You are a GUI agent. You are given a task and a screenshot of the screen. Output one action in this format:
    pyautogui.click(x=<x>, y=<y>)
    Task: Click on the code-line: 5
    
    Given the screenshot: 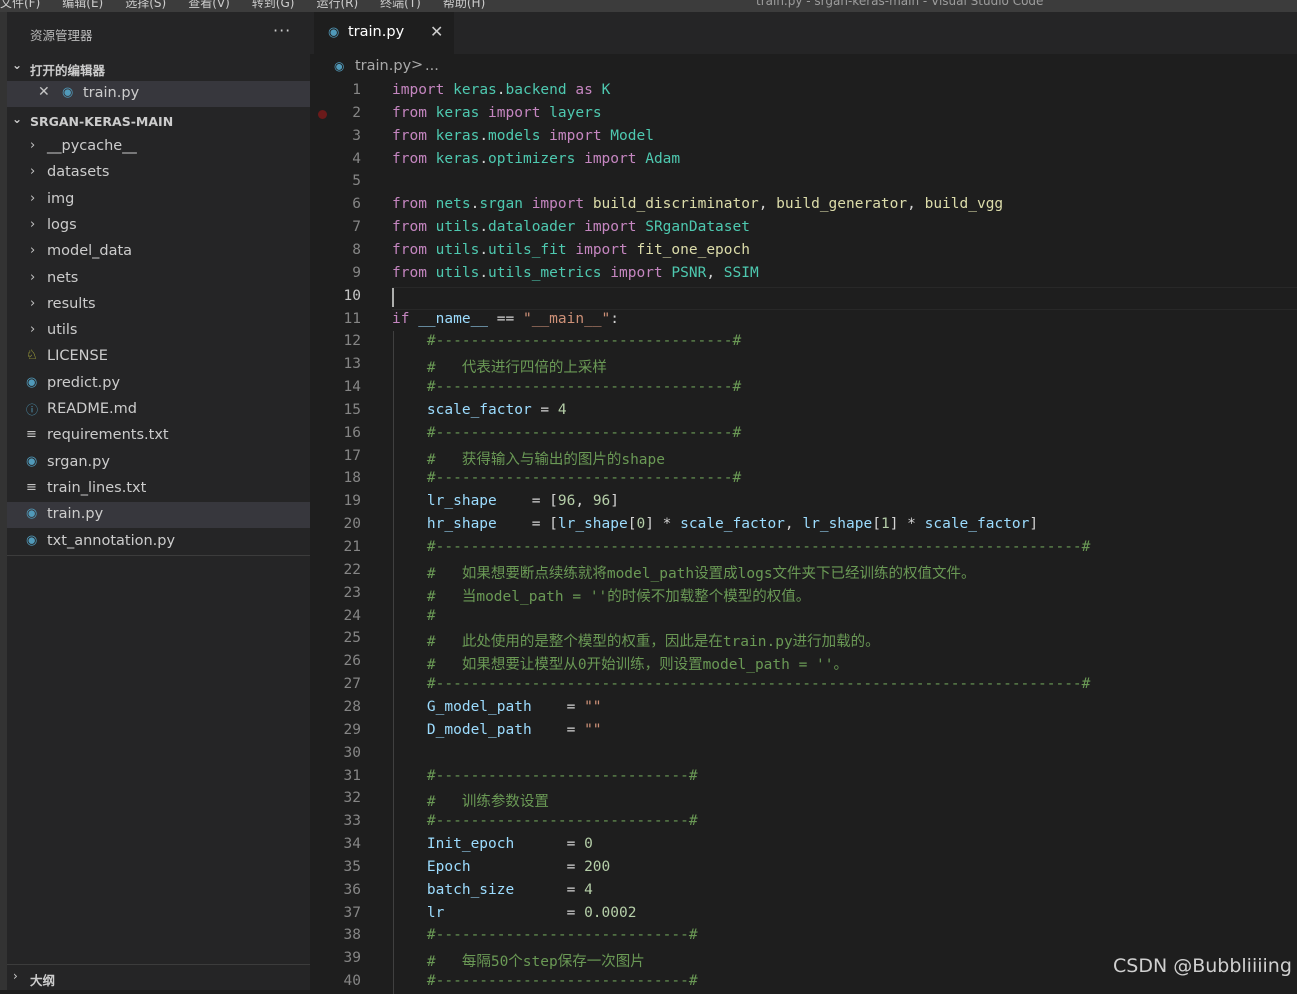 What is the action you would take?
    pyautogui.click(x=803, y=182)
    